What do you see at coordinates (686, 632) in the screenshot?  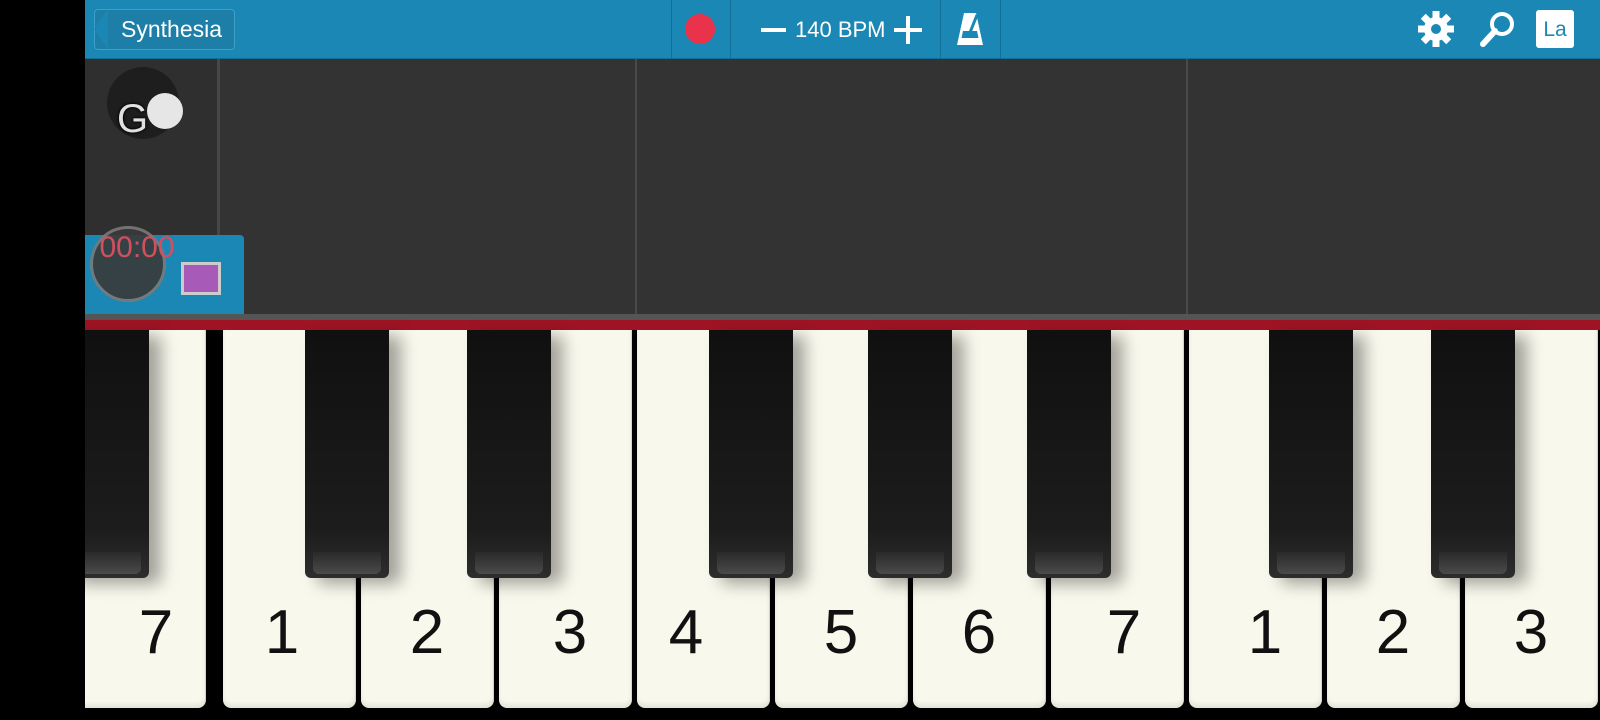 I see `key-number: 4` at bounding box center [686, 632].